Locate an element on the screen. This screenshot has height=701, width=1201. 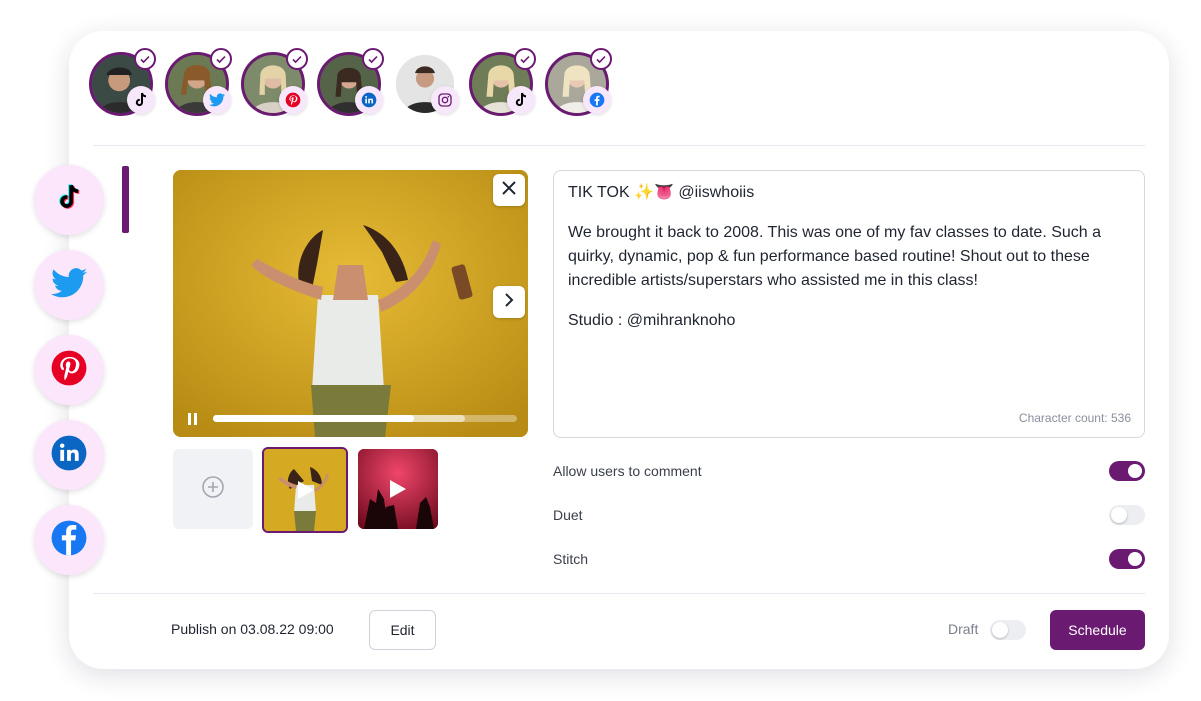
draft-label: Draft is located at coordinates (963, 629).